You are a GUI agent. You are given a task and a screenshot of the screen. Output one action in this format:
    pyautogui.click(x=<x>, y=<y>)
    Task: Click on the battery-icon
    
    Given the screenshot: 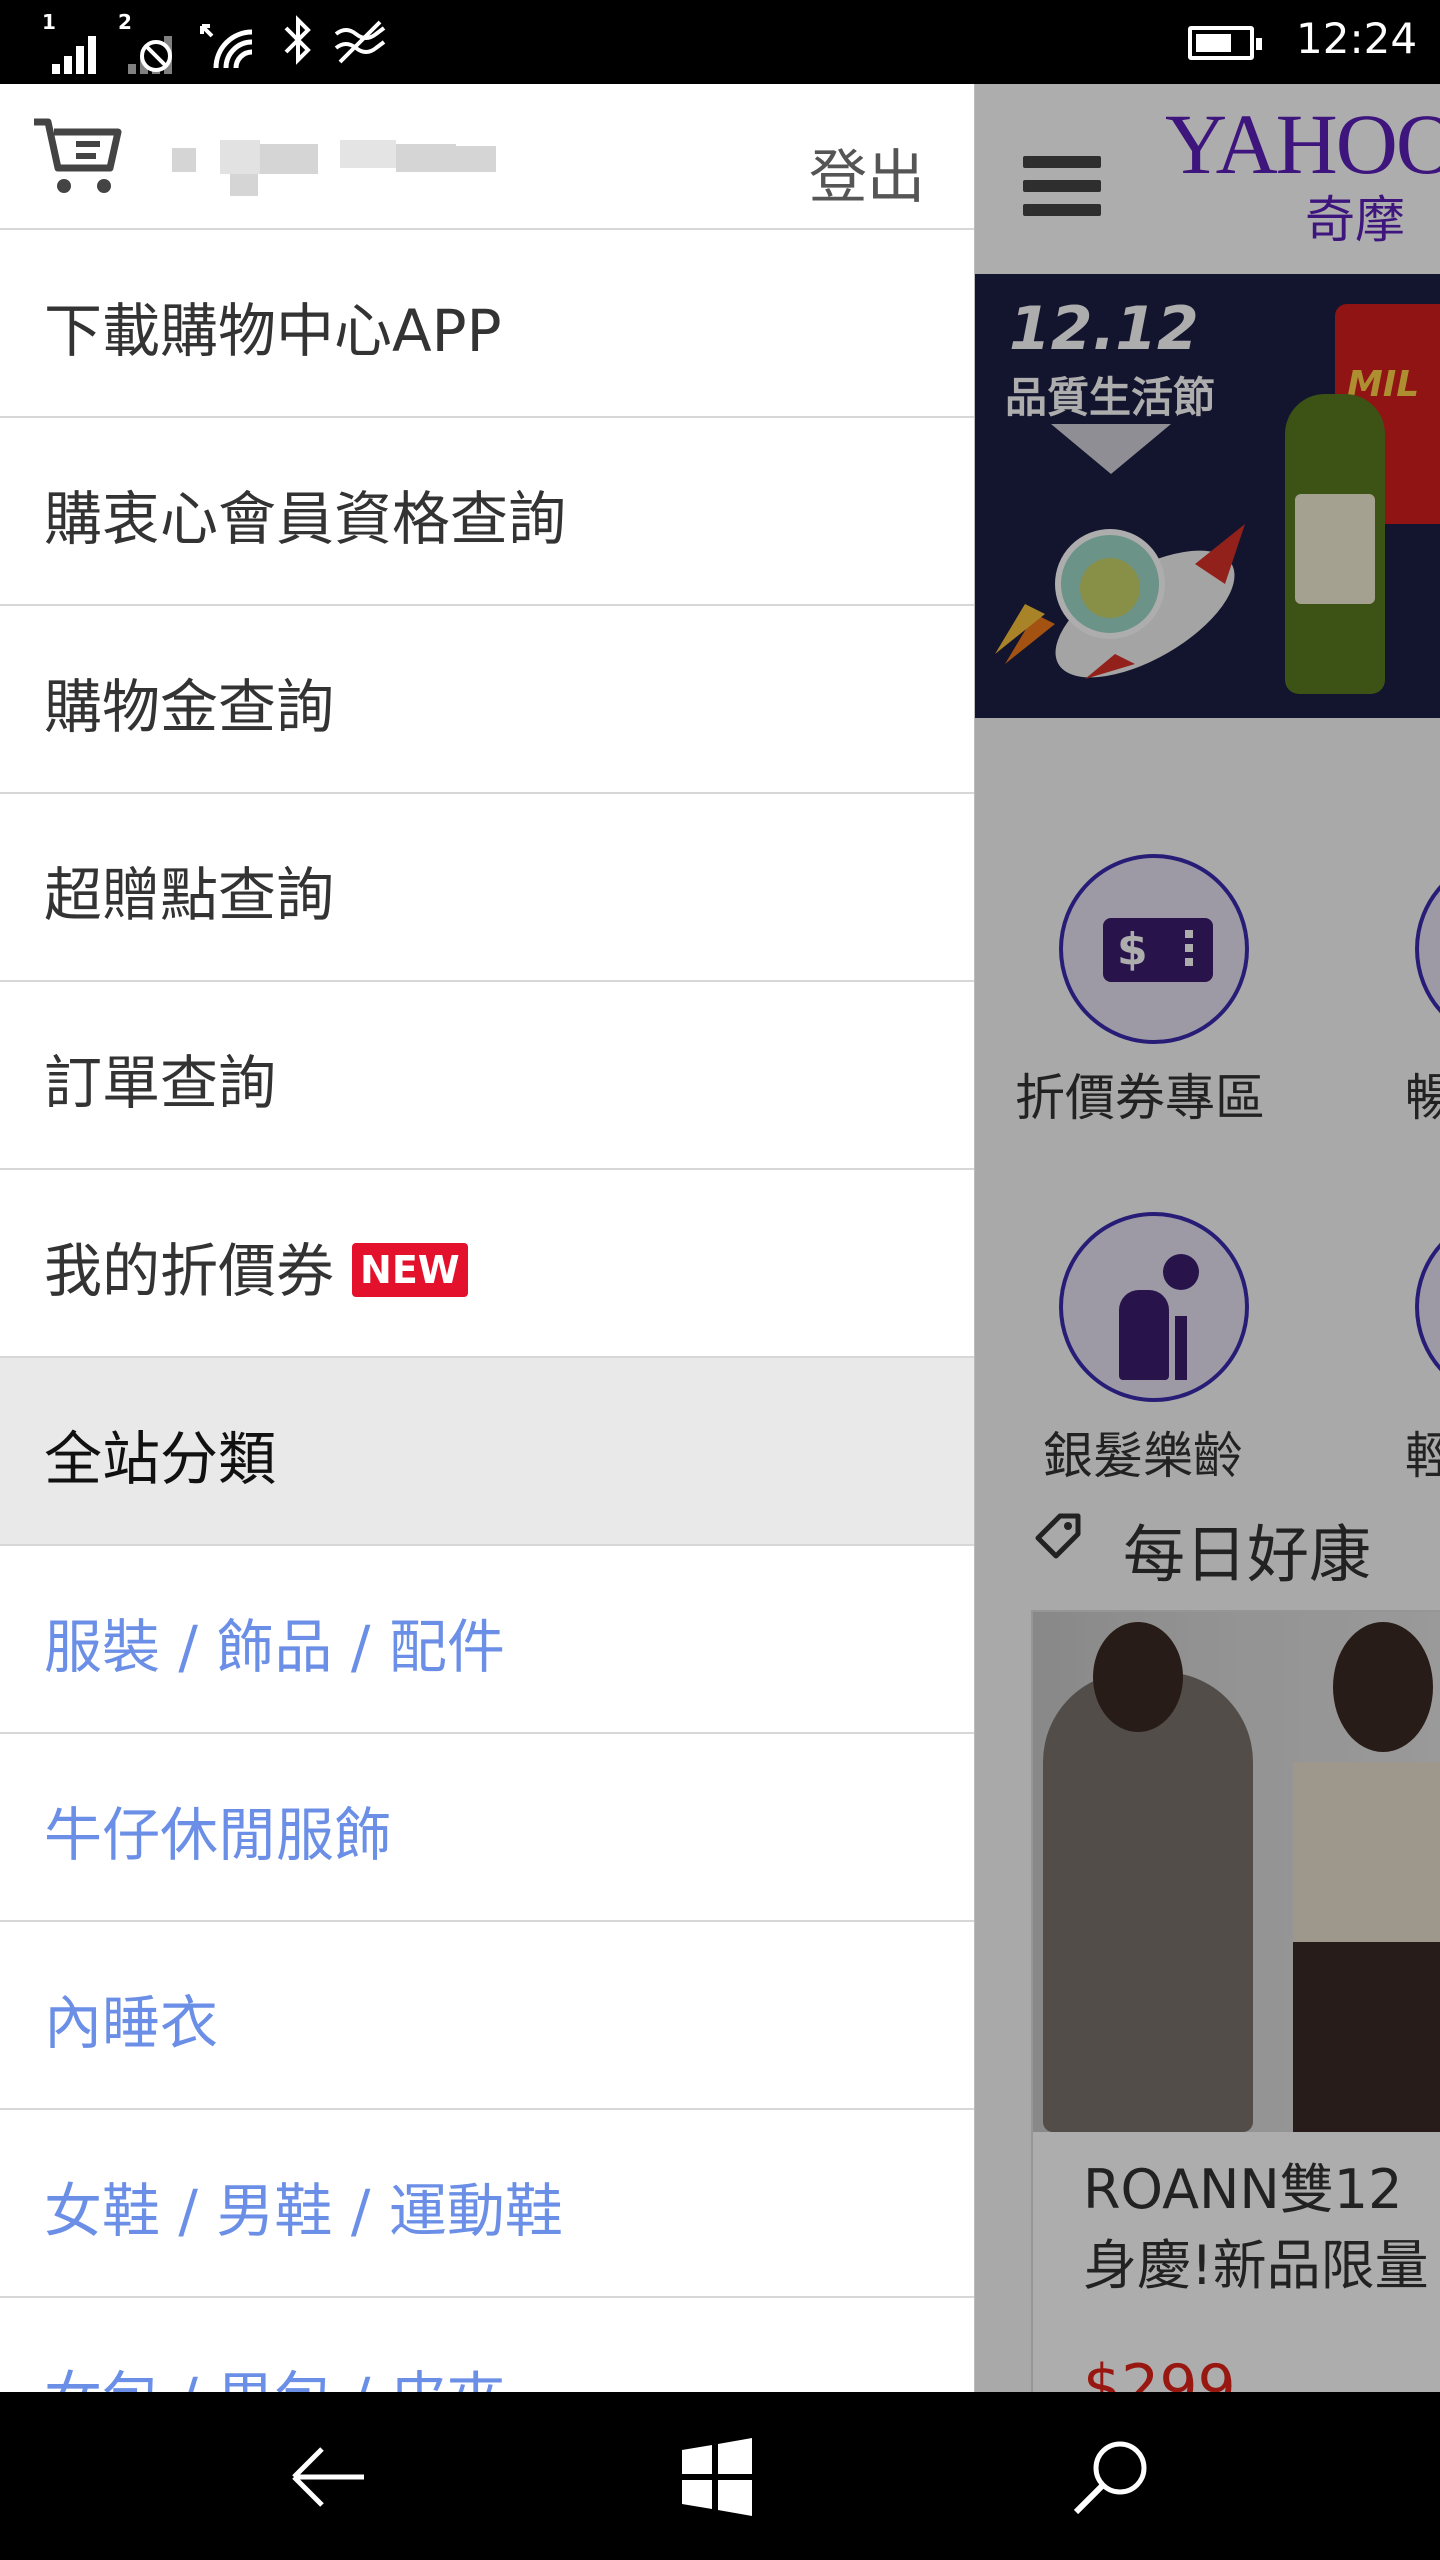 What is the action you would take?
    pyautogui.click(x=1225, y=43)
    